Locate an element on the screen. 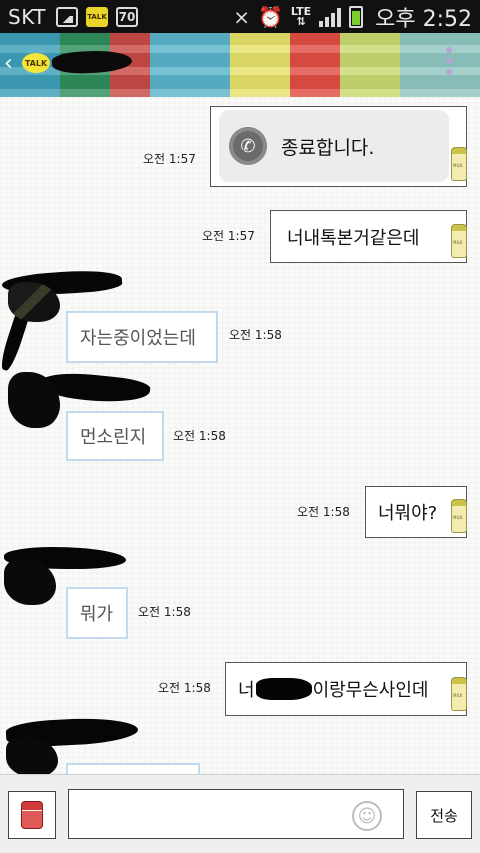 The height and width of the screenshot is (853, 480). message-text-part: 이랑무슨사인데 is located at coordinates (370, 690).